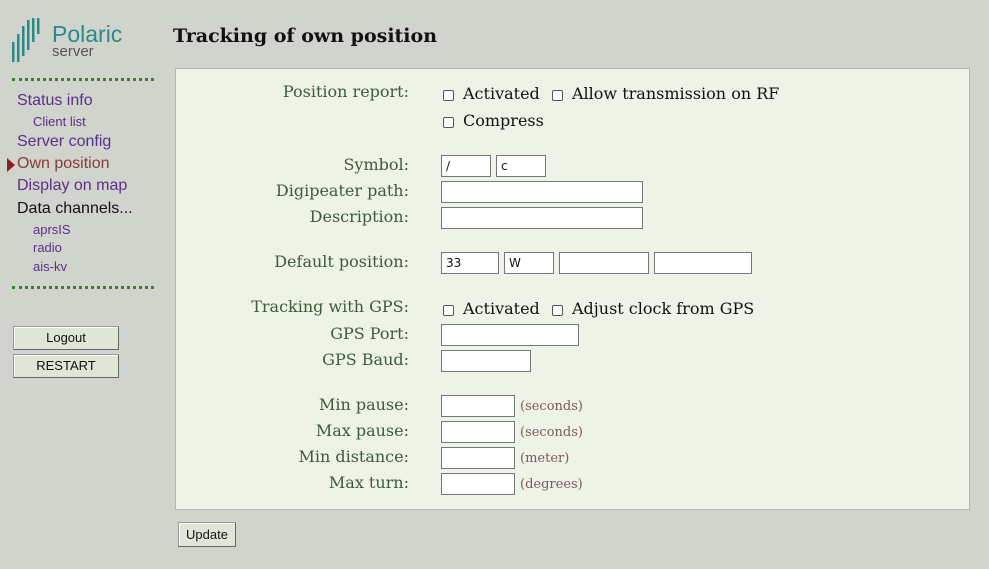 The width and height of the screenshot is (989, 569). I want to click on max-pause-unit: (seconds), so click(551, 432).